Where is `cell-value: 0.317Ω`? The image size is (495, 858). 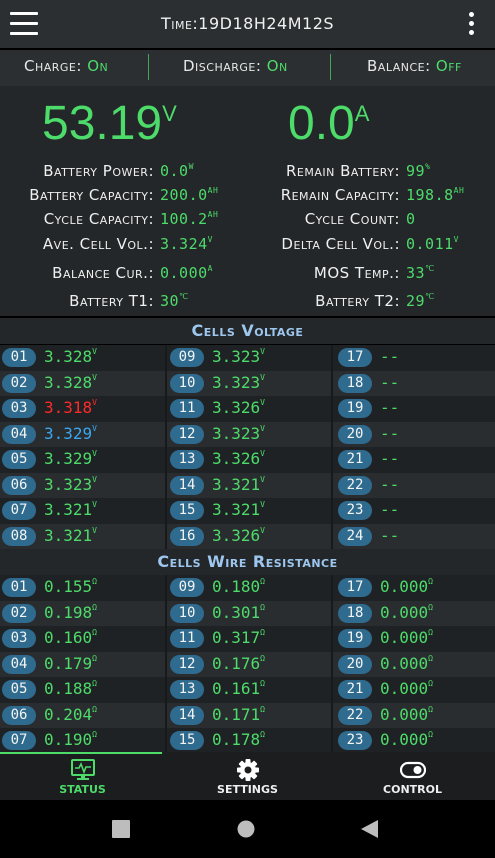
cell-value: 0.317Ω is located at coordinates (238, 637).